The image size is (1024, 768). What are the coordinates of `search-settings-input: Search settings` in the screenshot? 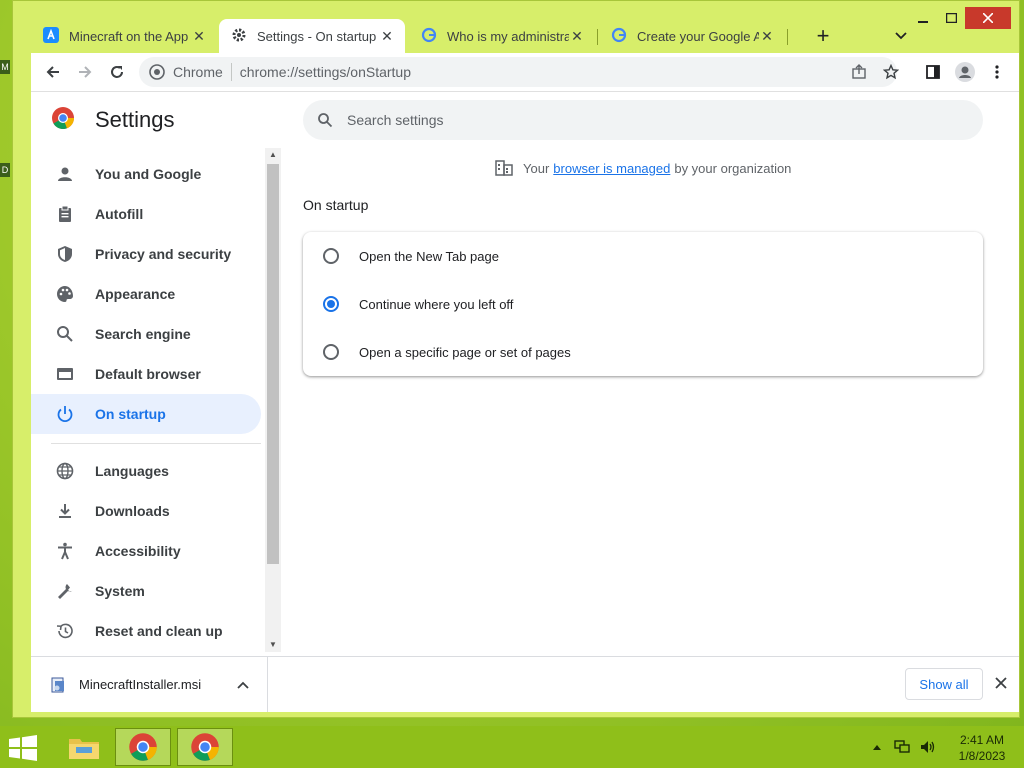 It's located at (643, 120).